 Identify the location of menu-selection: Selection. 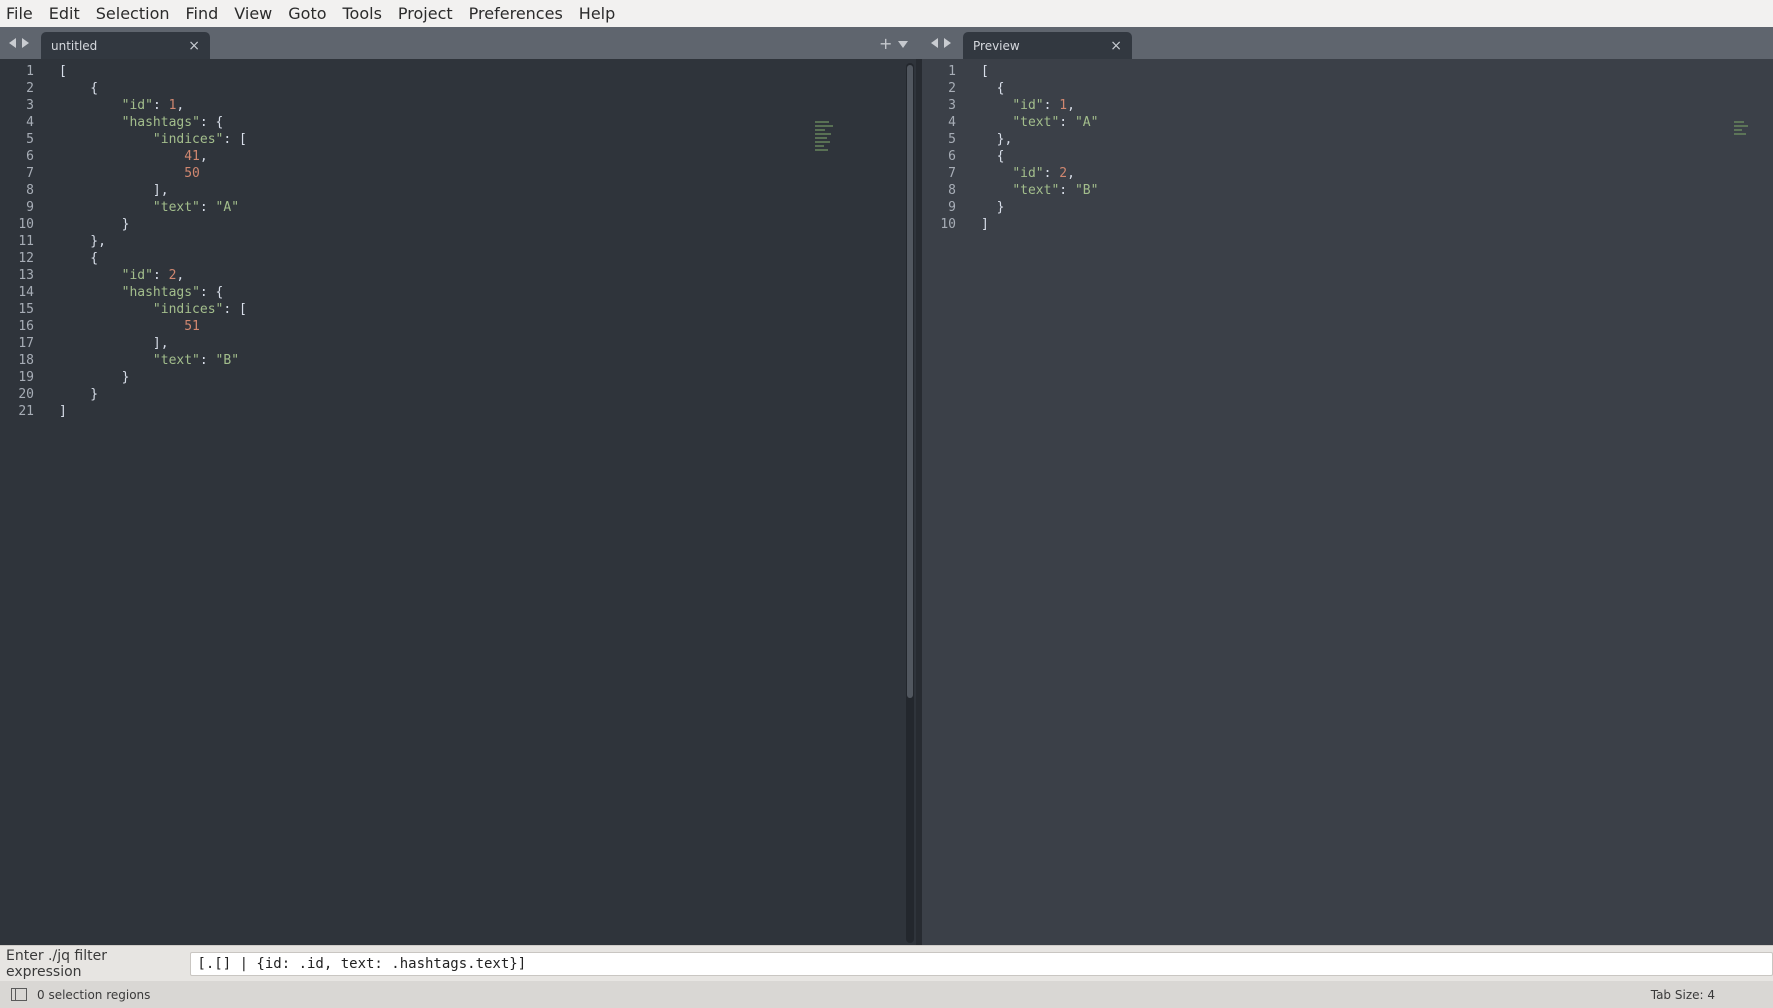
(133, 13).